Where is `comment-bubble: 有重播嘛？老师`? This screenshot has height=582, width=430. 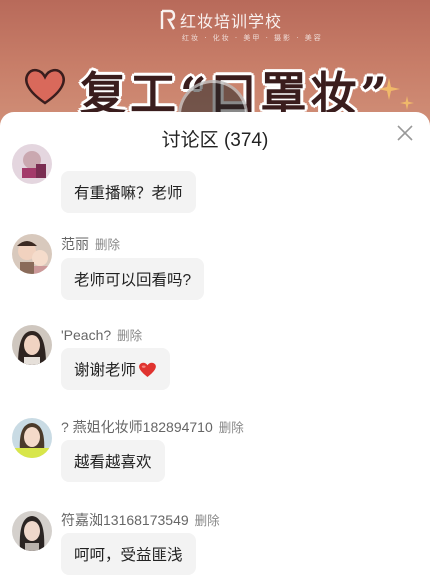 comment-bubble: 有重播嘛？老师 is located at coordinates (128, 192).